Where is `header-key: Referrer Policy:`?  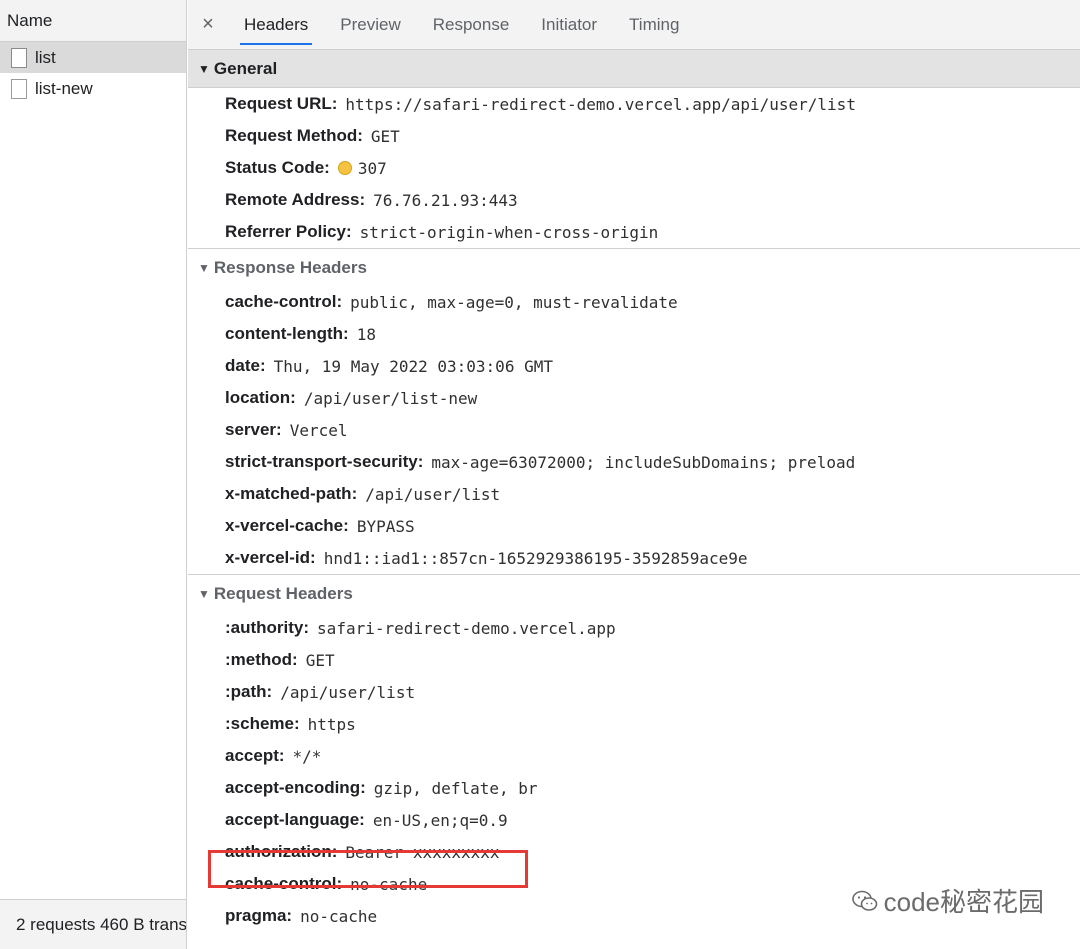 header-key: Referrer Policy: is located at coordinates (288, 231).